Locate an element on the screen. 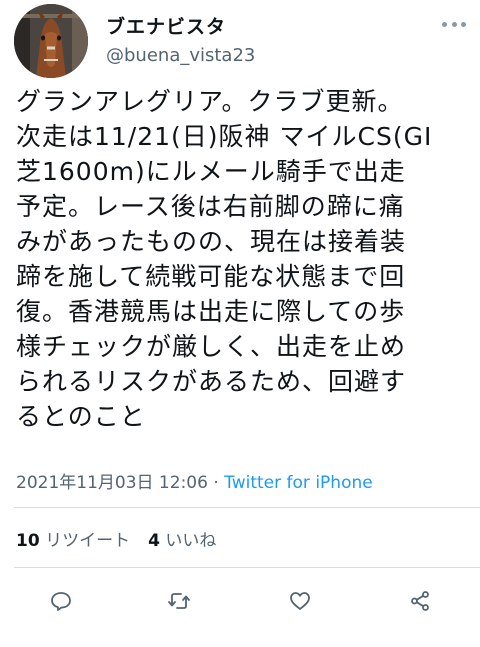 The image size is (480, 647). retweet-icon is located at coordinates (179, 601).